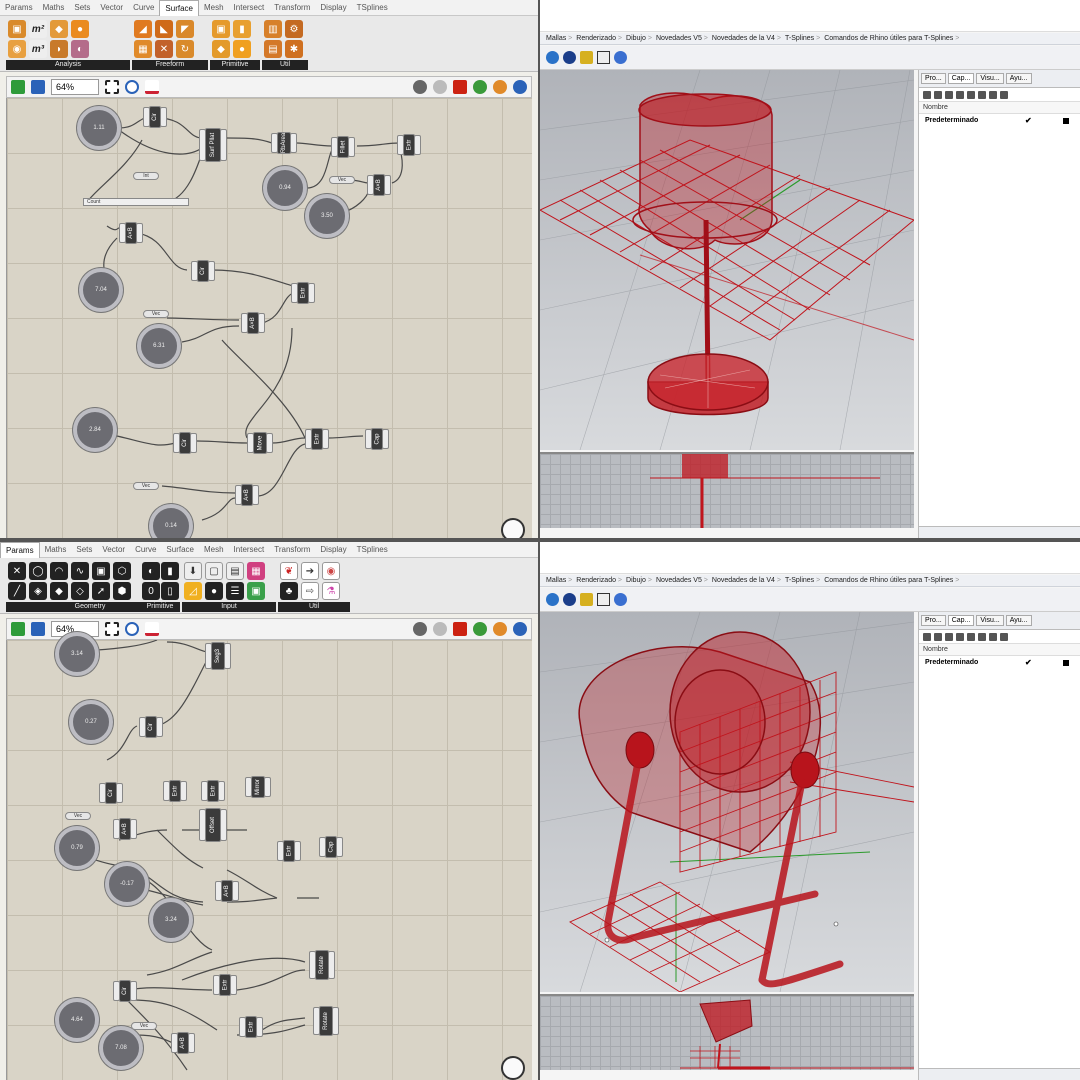  I want to click on display-icon, so click(520, 629).